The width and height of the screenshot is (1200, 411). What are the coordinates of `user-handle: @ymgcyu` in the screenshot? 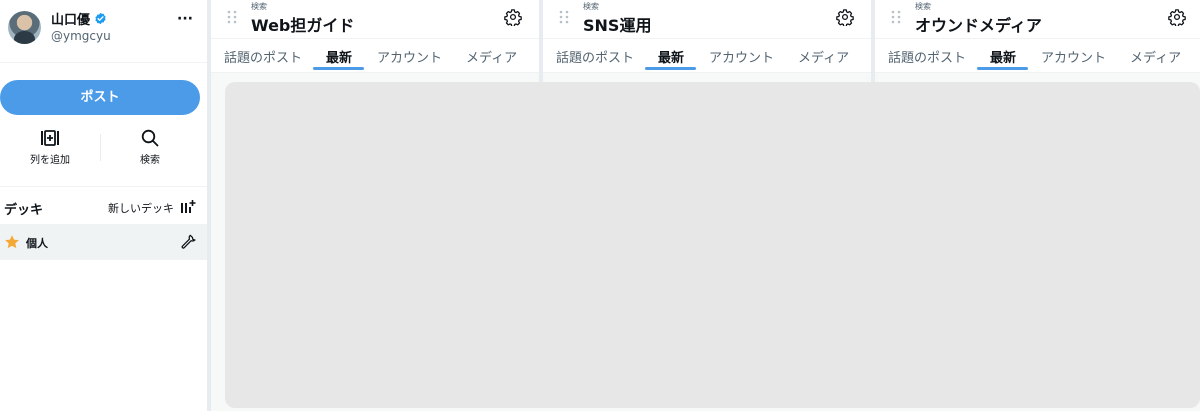 It's located at (81, 36).